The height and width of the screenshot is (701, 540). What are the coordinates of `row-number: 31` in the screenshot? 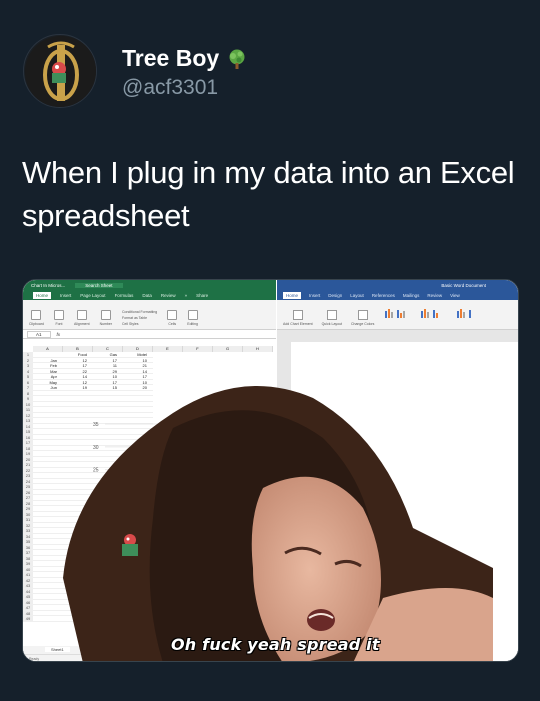 It's located at (28, 519).